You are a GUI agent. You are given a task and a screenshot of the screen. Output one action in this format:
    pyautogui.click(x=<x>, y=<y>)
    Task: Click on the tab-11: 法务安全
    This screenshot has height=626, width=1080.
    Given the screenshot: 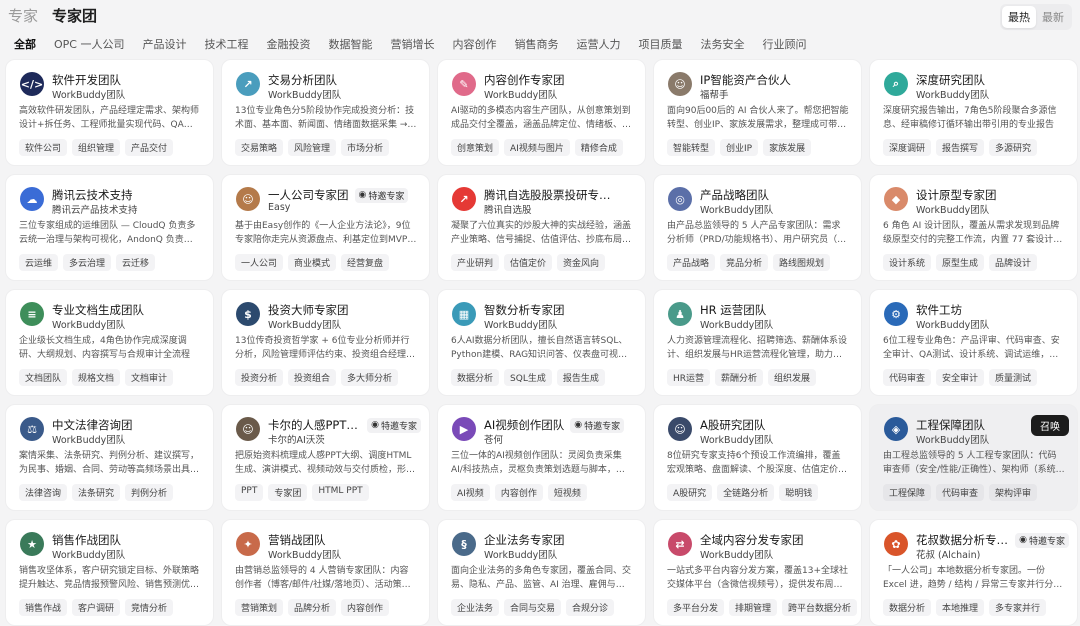 What is the action you would take?
    pyautogui.click(x=722, y=44)
    